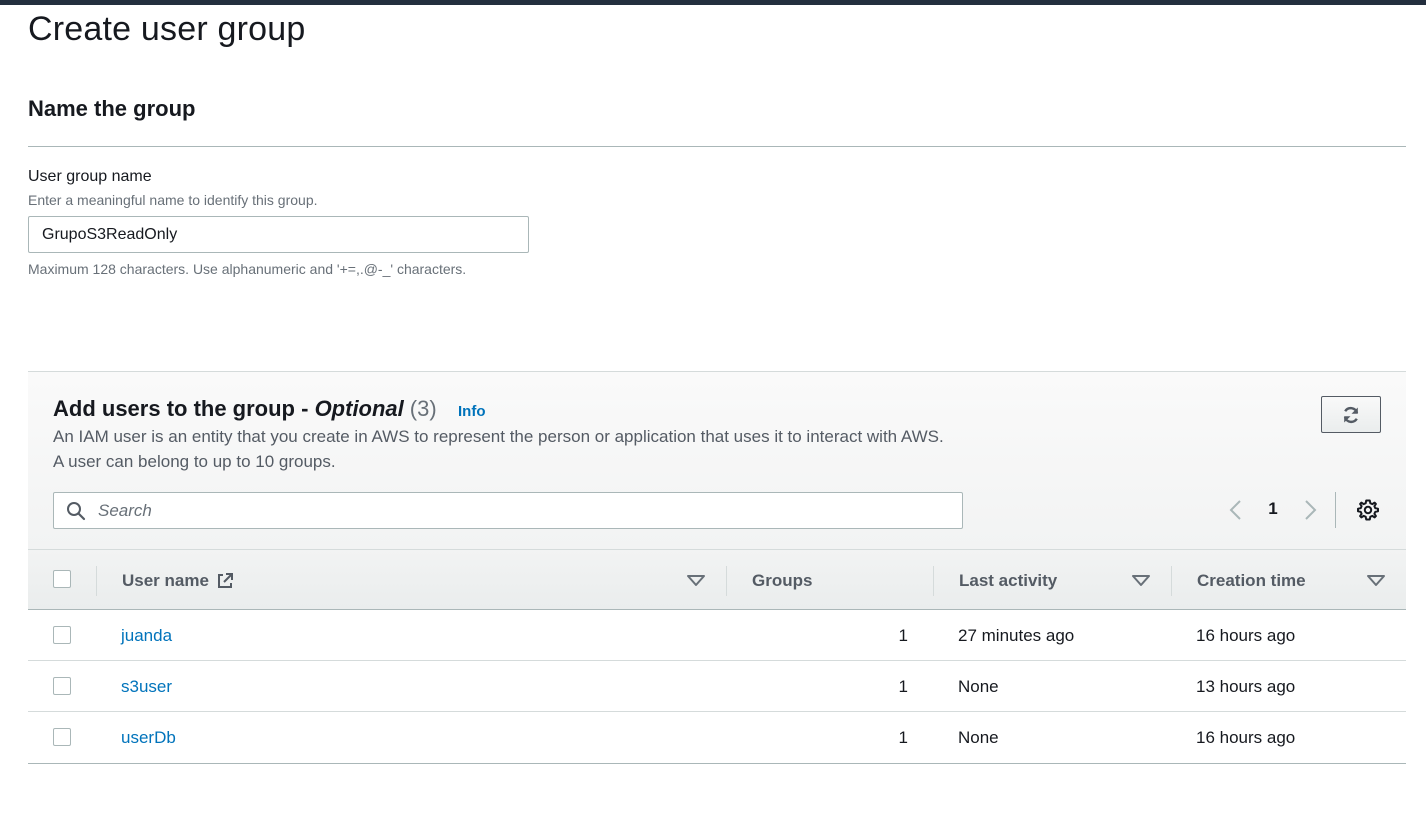 Image resolution: width=1426 pixels, height=823 pixels. What do you see at coordinates (1246, 686) in the screenshot?
I see `creation-time: 13 hours ago` at bounding box center [1246, 686].